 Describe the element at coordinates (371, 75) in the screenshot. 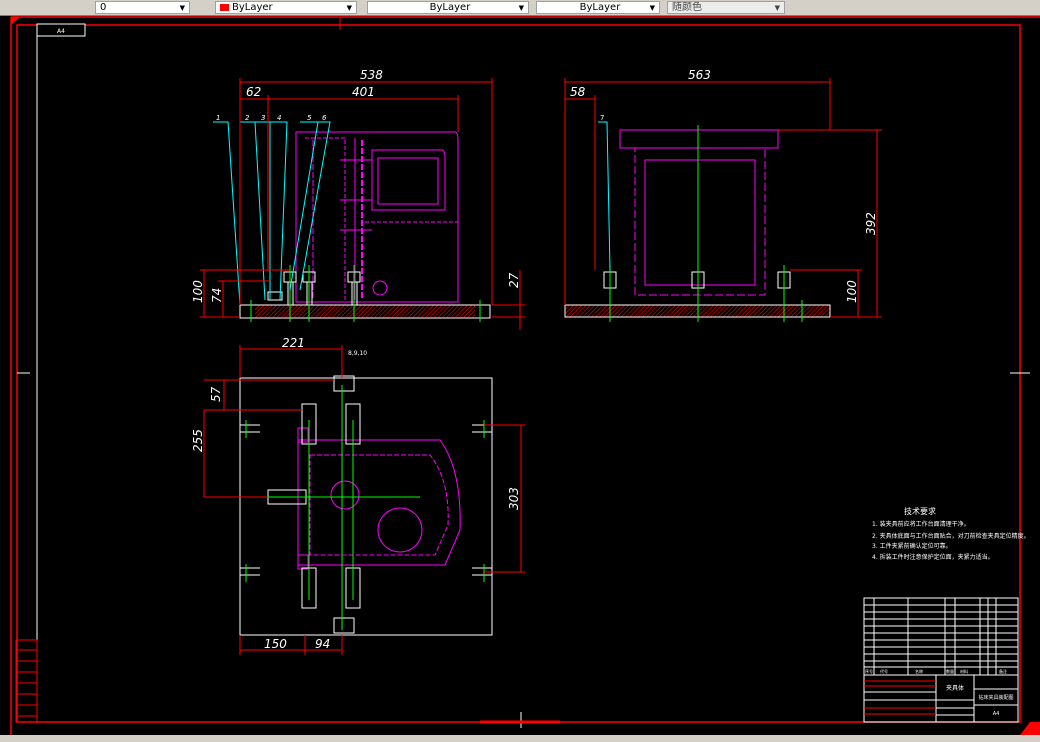

I see `dim-538: 538` at that location.